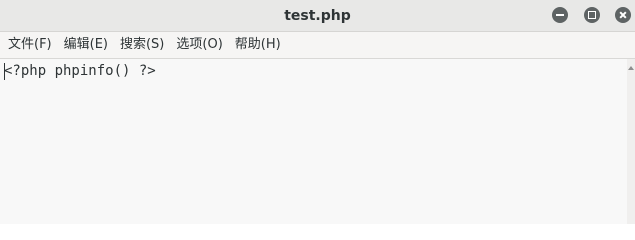  What do you see at coordinates (4, 71) in the screenshot?
I see `text-caret` at bounding box center [4, 71].